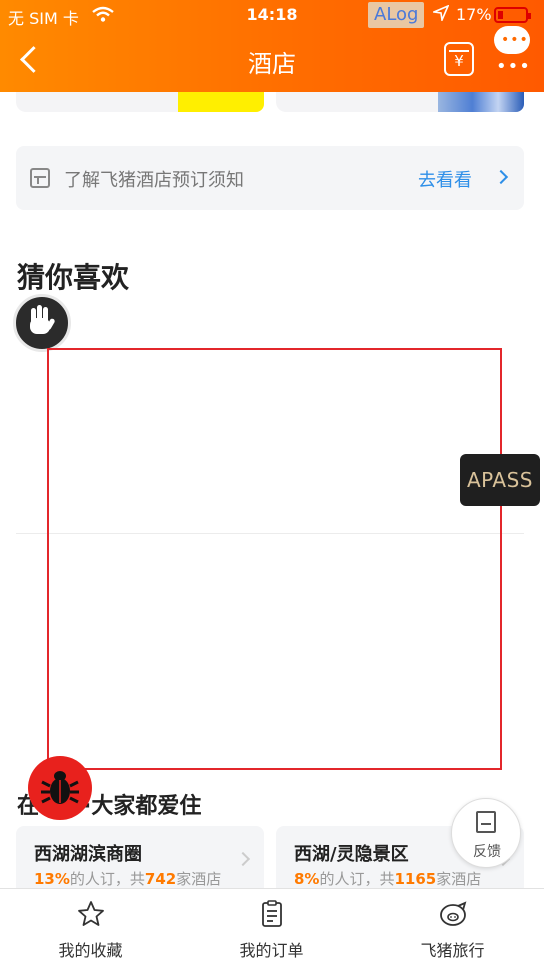 The width and height of the screenshot is (544, 963). I want to click on area-stat: 8%的人订，共1165家酒店, so click(388, 879).